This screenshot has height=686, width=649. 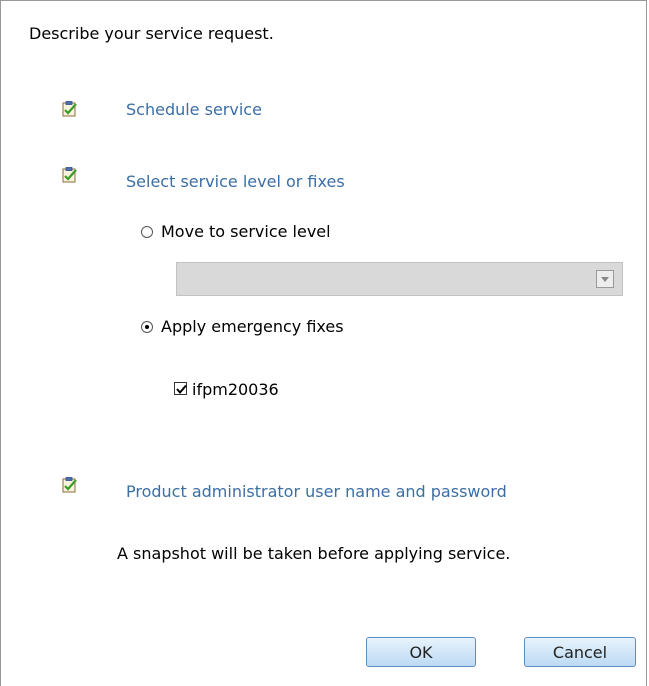 I want to click on fix-label: ifpm20036, so click(x=235, y=389).